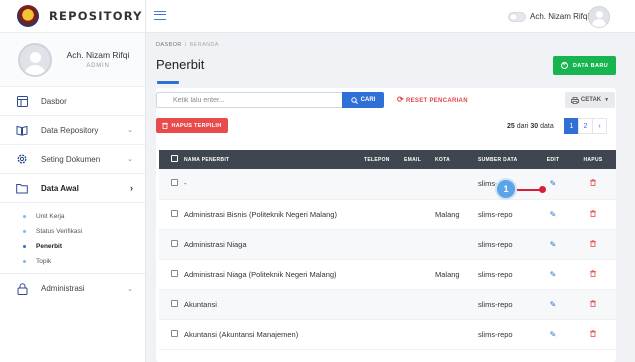 The width and height of the screenshot is (635, 362). I want to click on layout-icon, so click(22, 101).